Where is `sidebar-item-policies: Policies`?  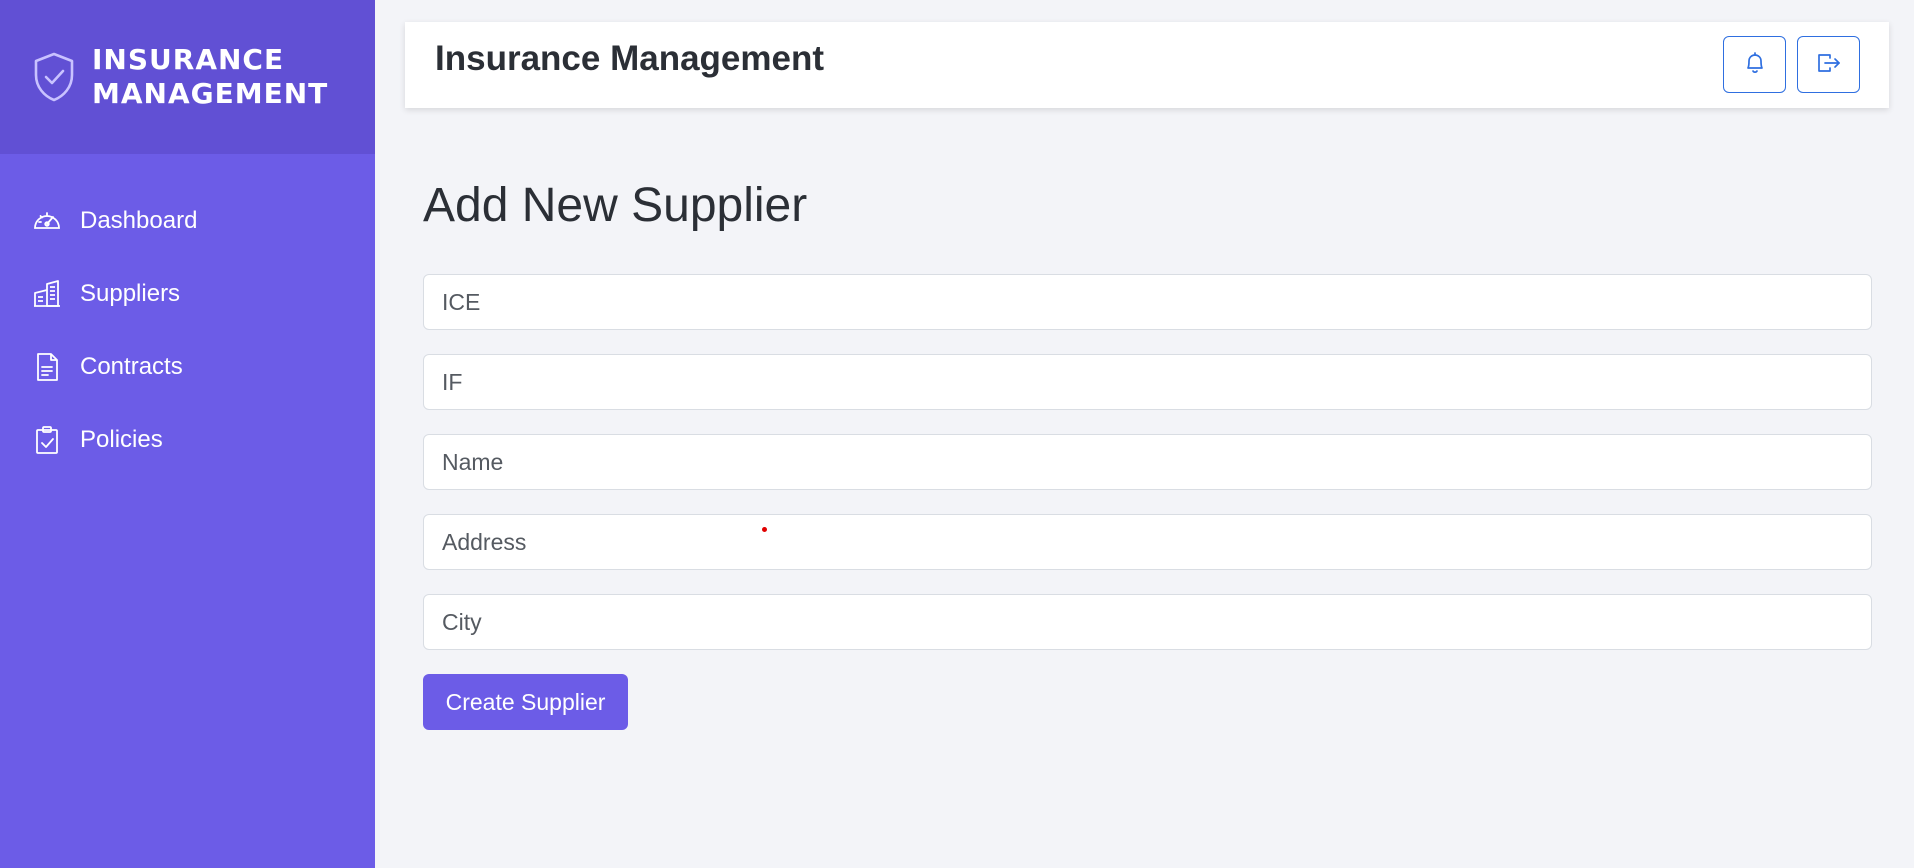
sidebar-item-policies: Policies is located at coordinates (187, 439).